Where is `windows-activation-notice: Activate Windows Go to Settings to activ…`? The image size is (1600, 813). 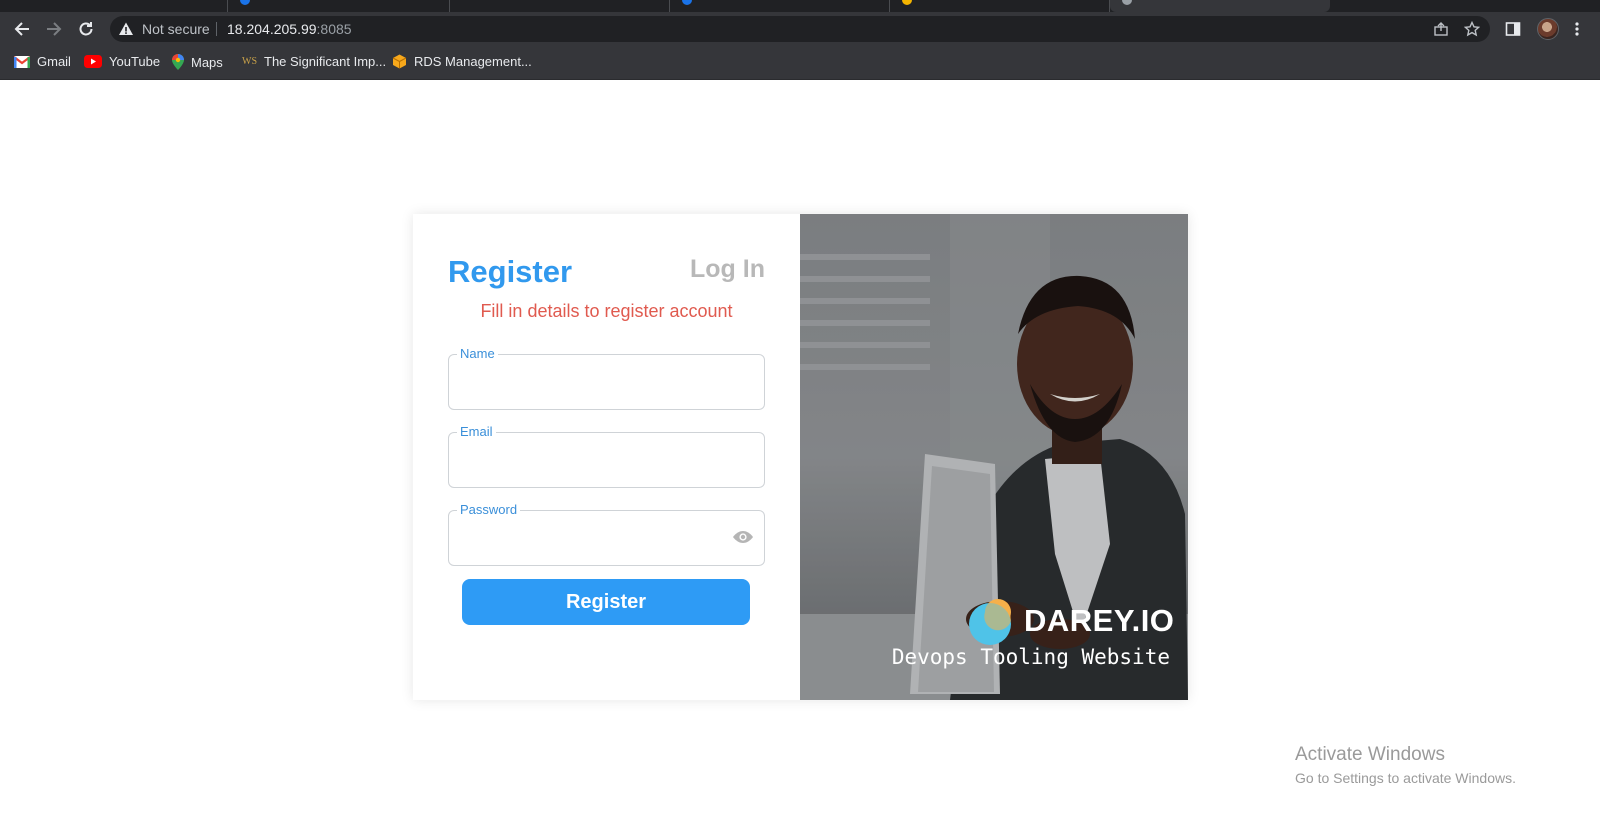 windows-activation-notice: Activate Windows Go to Settings to activ… is located at coordinates (1405, 765).